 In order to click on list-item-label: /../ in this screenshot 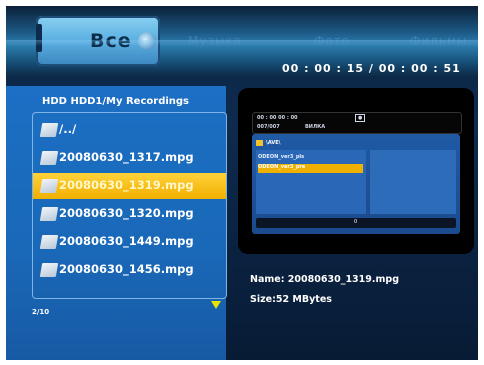, I will do `click(68, 129)`.